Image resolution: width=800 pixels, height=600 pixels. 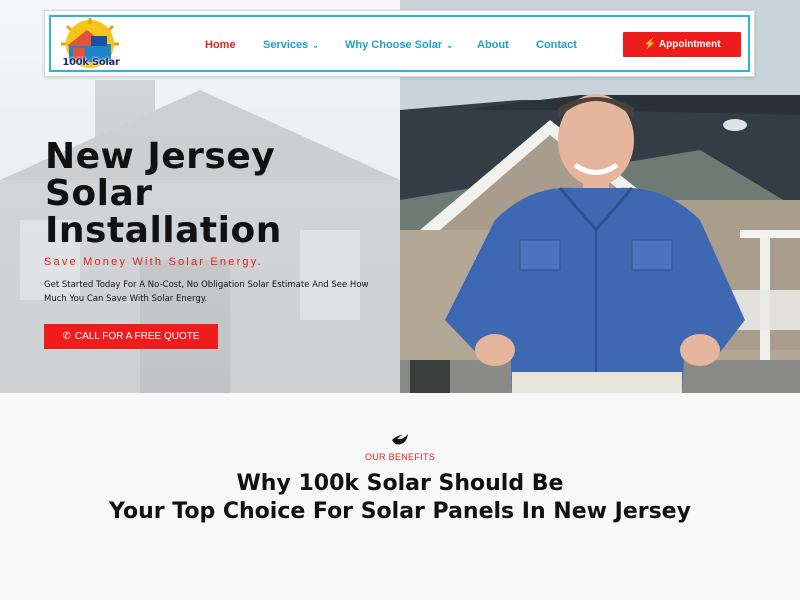 I want to click on nav-item-contact: Contact, so click(x=556, y=45).